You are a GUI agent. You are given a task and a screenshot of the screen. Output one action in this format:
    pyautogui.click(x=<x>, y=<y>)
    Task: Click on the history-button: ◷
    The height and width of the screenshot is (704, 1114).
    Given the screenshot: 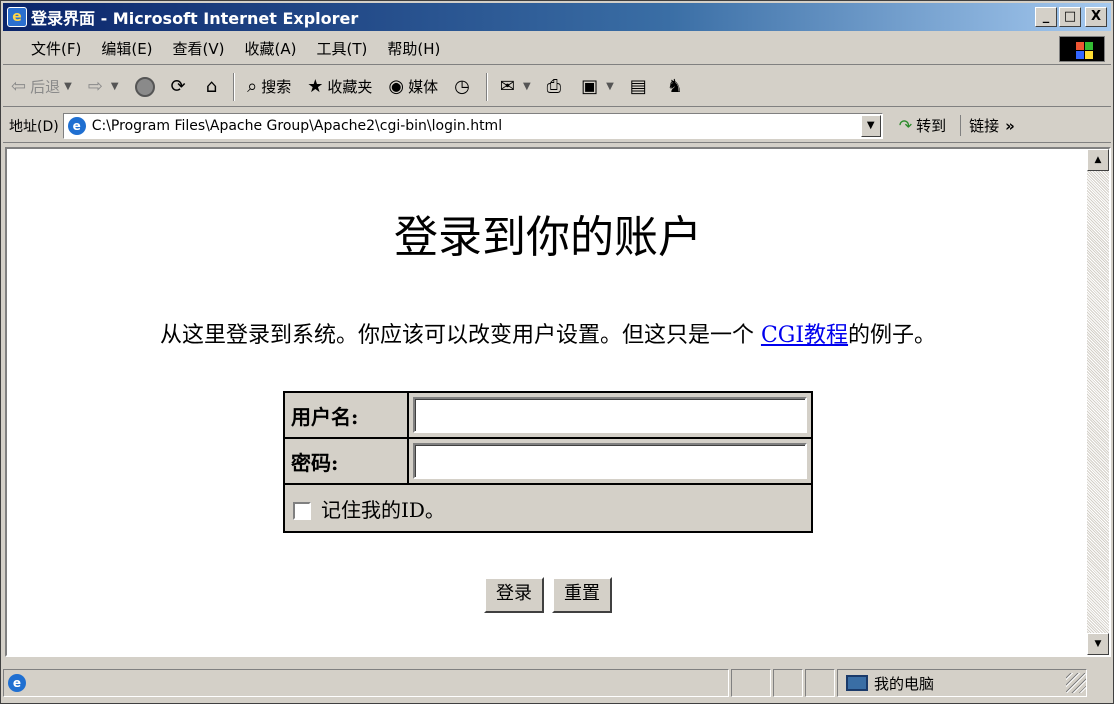 What is the action you would take?
    pyautogui.click(x=464, y=87)
    